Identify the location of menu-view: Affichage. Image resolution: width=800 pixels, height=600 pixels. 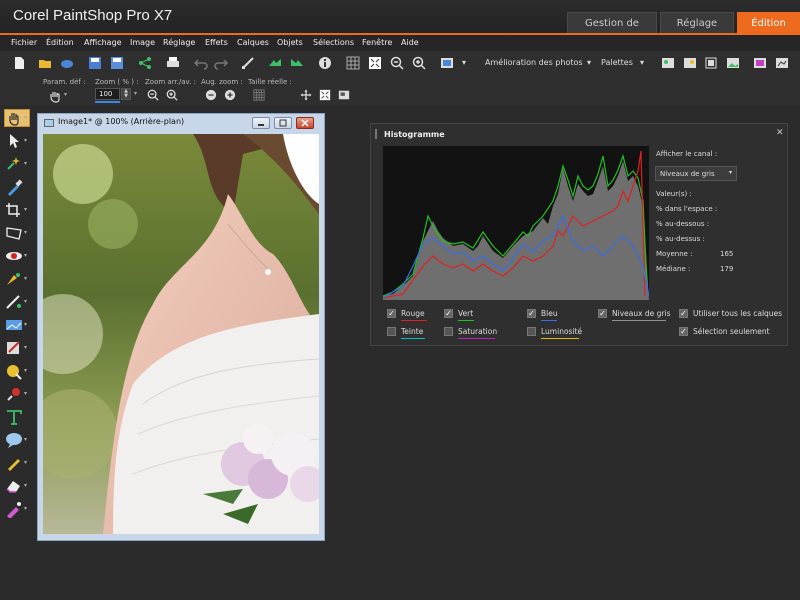
(103, 42).